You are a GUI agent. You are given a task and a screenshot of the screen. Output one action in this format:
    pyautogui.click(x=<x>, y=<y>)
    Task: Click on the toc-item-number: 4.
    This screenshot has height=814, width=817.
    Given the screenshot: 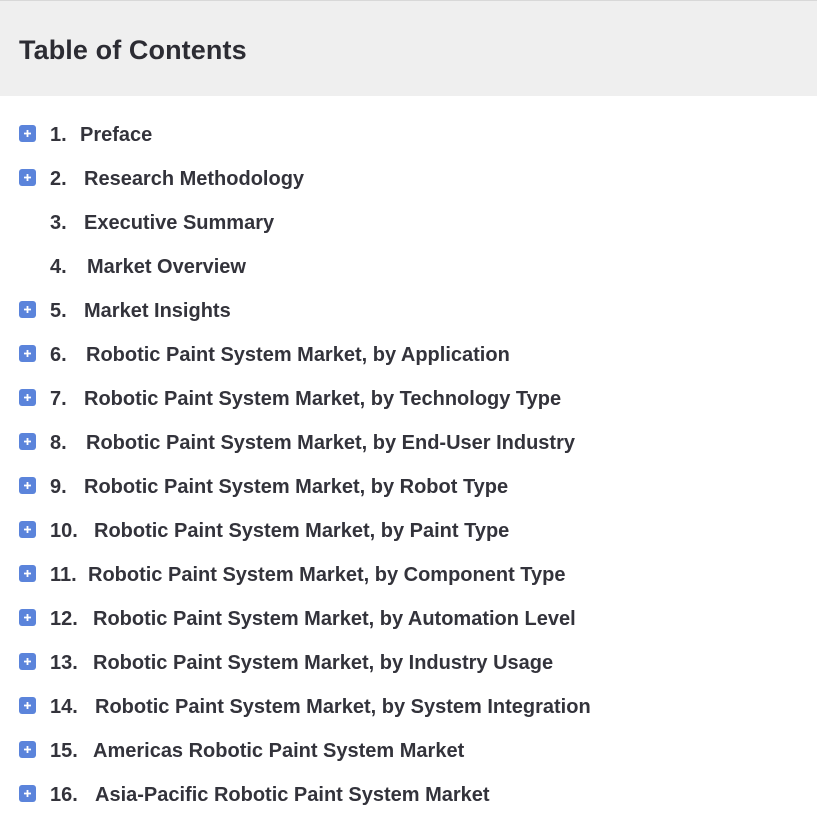 What is the action you would take?
    pyautogui.click(x=58, y=267)
    